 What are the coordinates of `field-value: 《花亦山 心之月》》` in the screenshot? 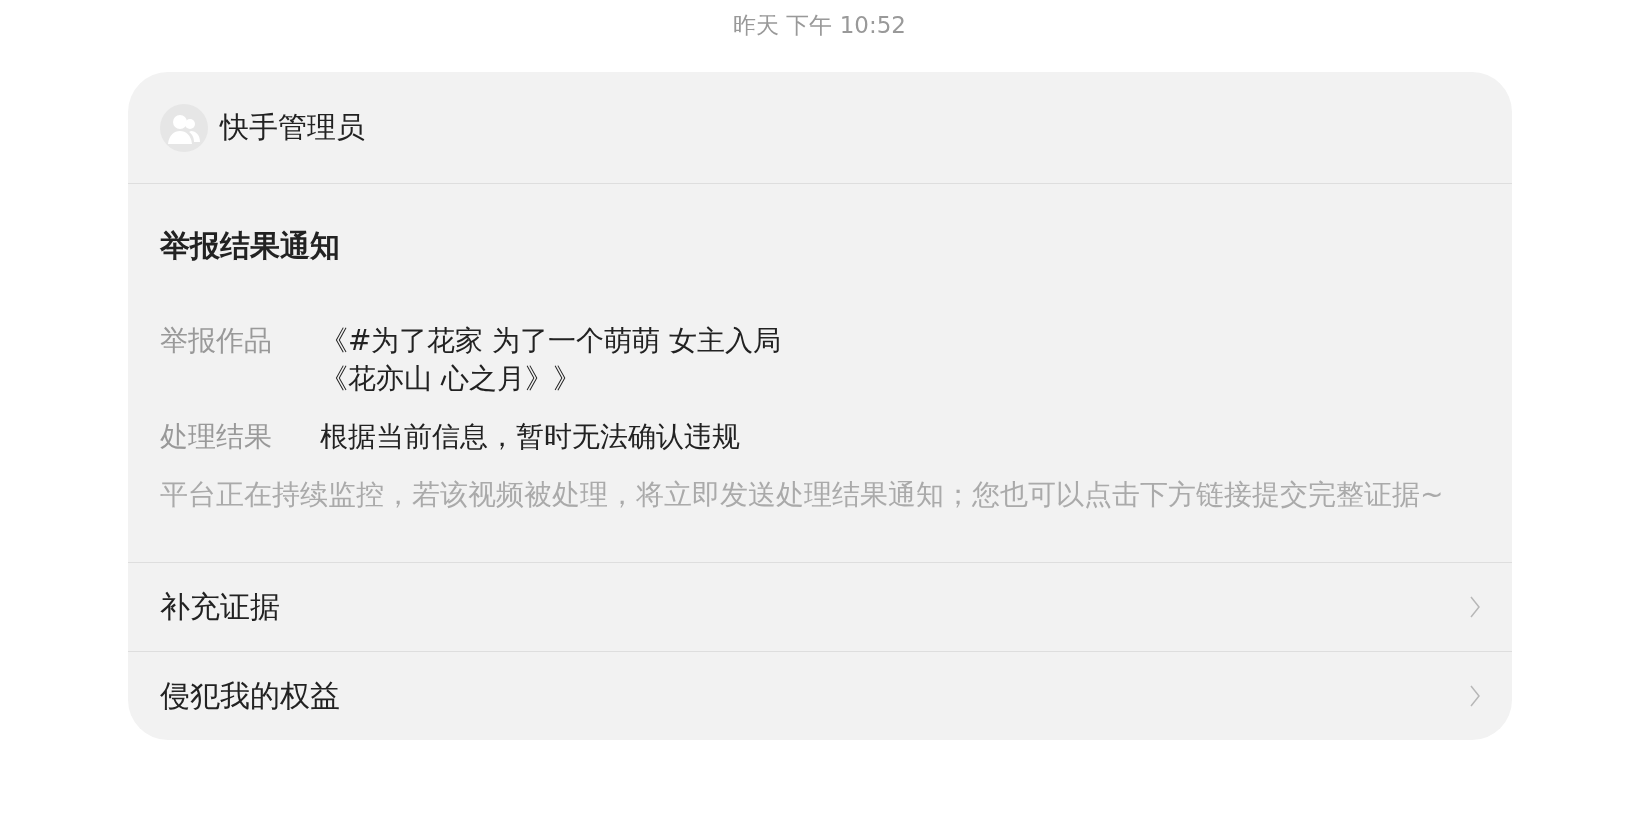 It's located at (451, 379).